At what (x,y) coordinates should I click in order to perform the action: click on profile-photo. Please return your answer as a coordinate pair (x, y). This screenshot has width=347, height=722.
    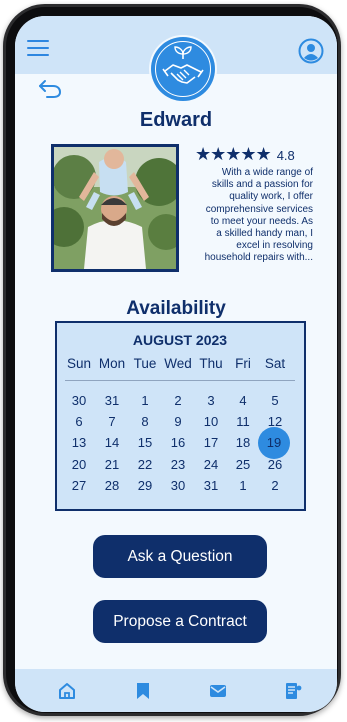
    Looking at the image, I should click on (115, 208).